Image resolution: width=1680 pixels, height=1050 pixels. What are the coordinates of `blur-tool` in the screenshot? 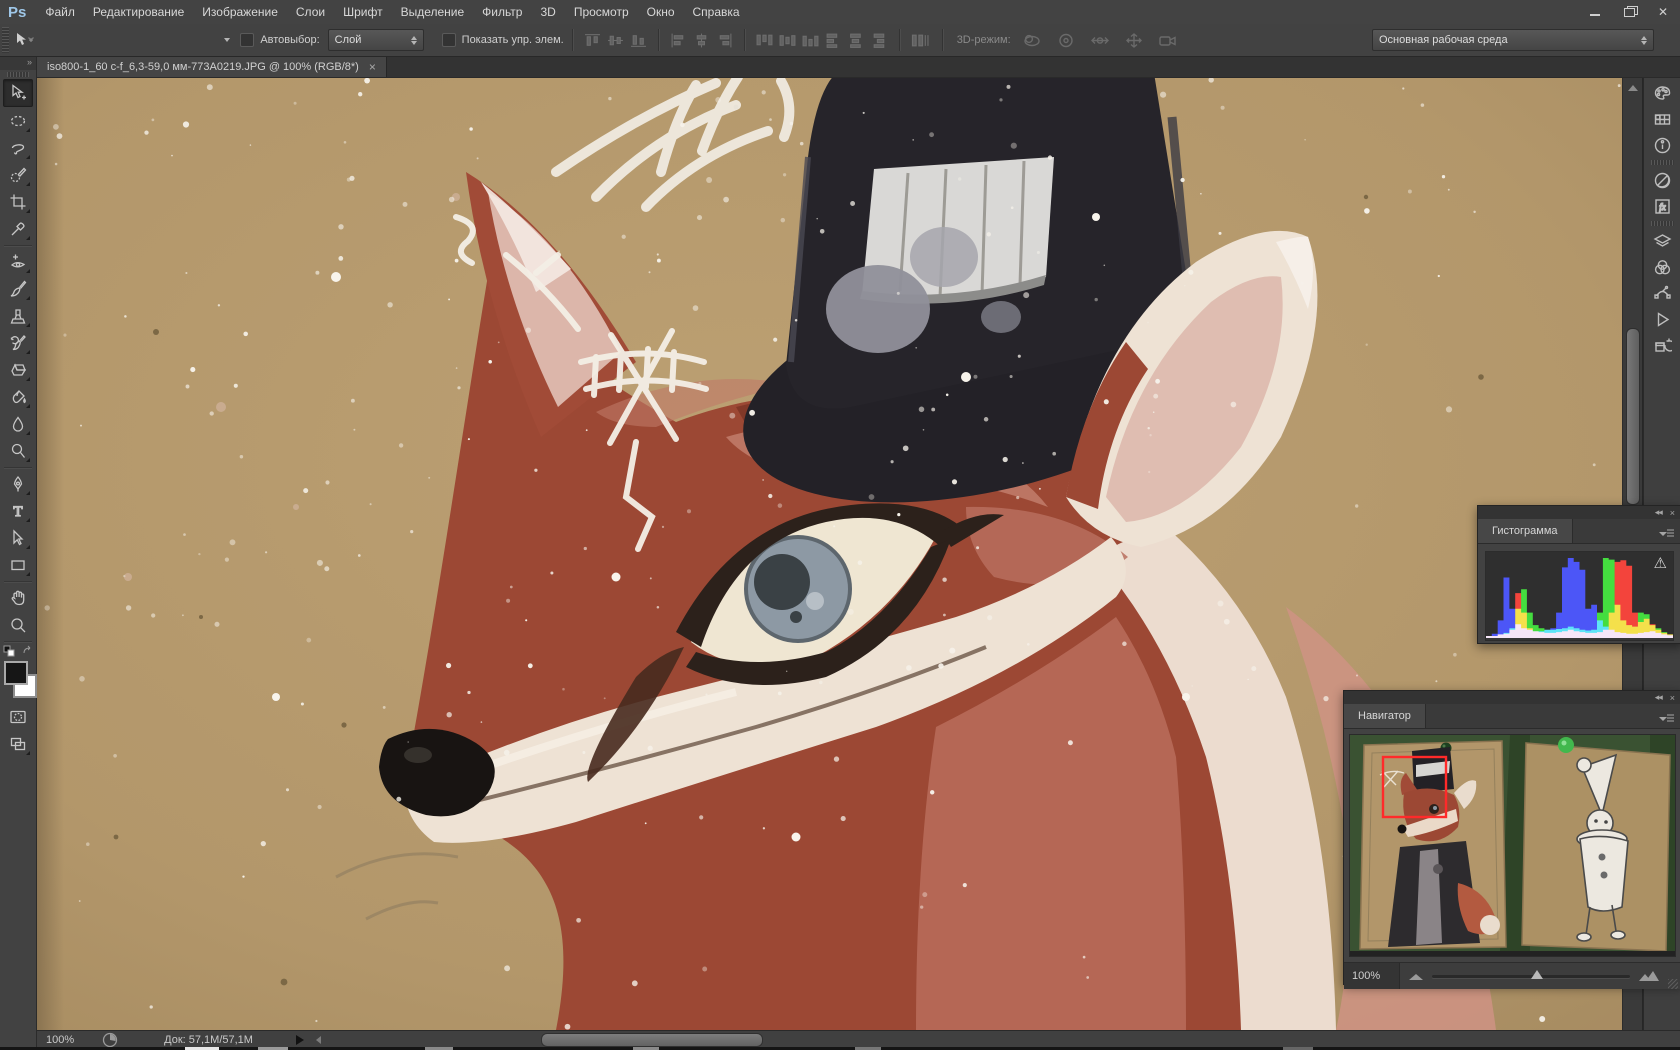 It's located at (18, 424).